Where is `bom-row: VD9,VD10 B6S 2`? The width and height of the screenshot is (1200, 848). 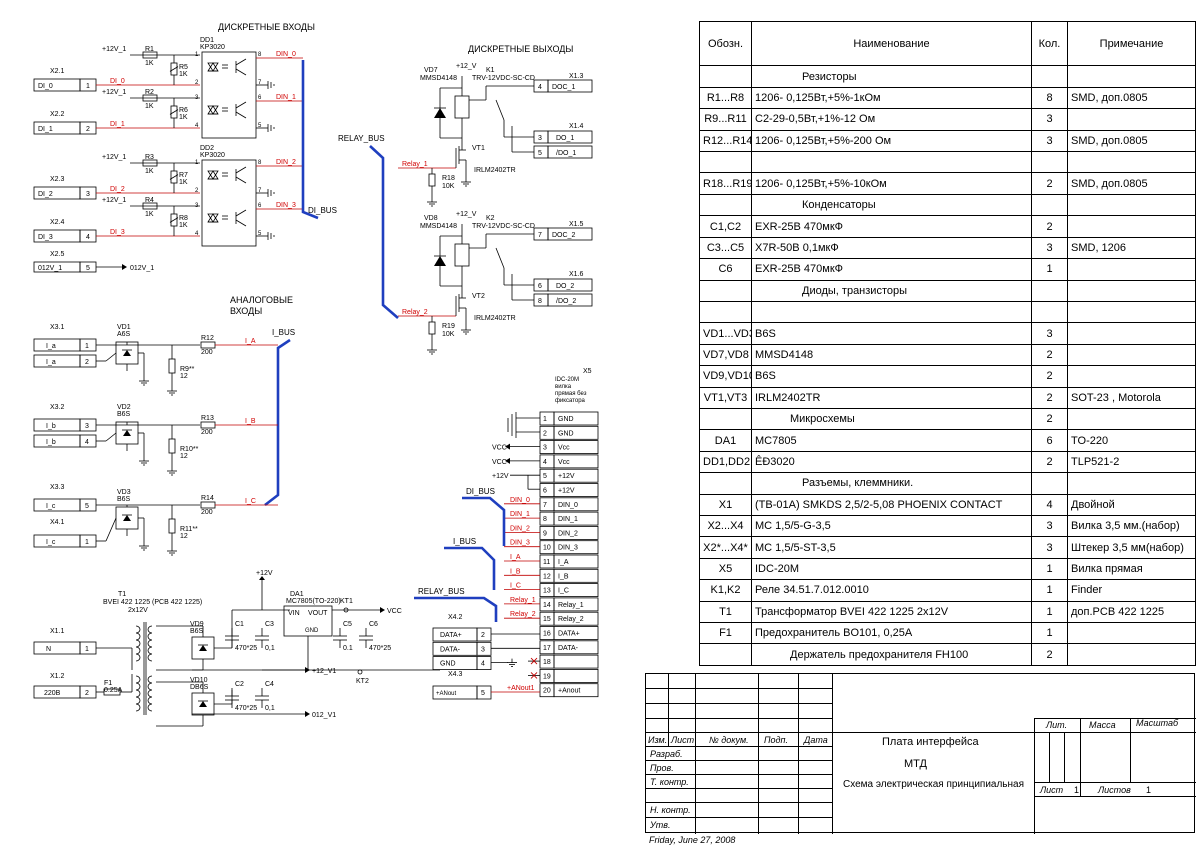 bom-row: VD9,VD10 B6S 2 is located at coordinates (947, 376).